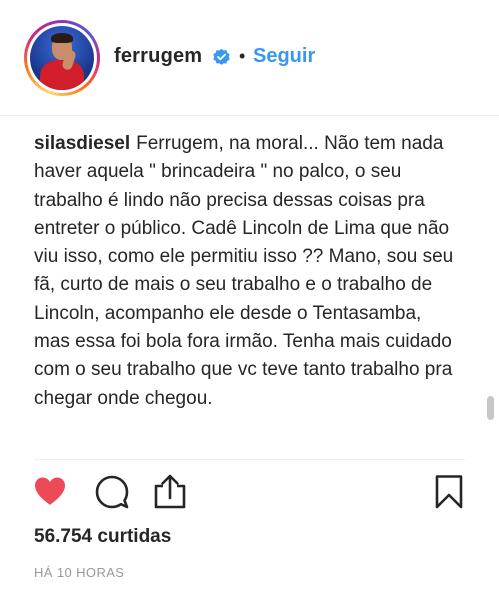  What do you see at coordinates (82, 143) in the screenshot?
I see `comment-author: silasdiesel` at bounding box center [82, 143].